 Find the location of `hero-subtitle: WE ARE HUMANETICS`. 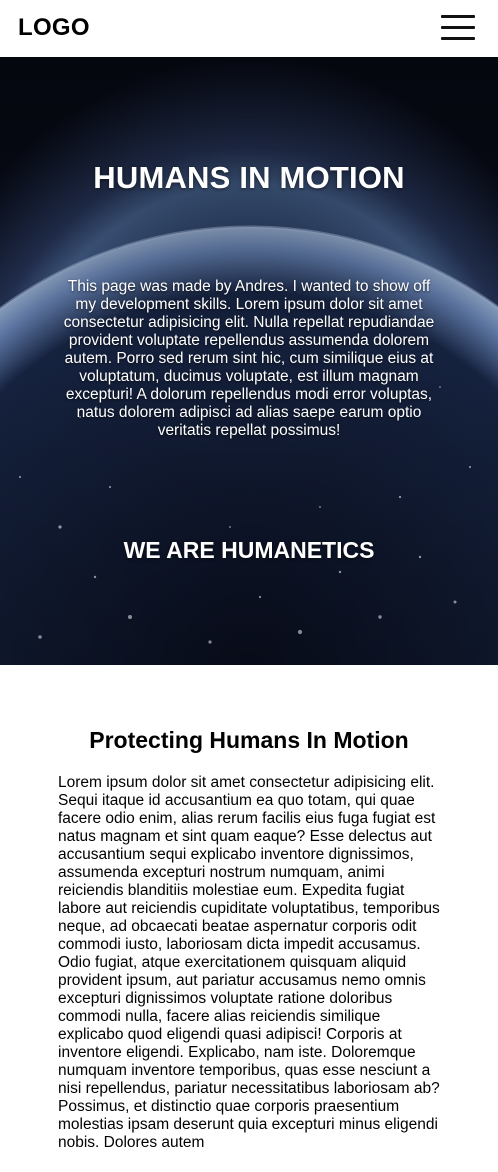

hero-subtitle: WE ARE HUMANETICS is located at coordinates (249, 550).